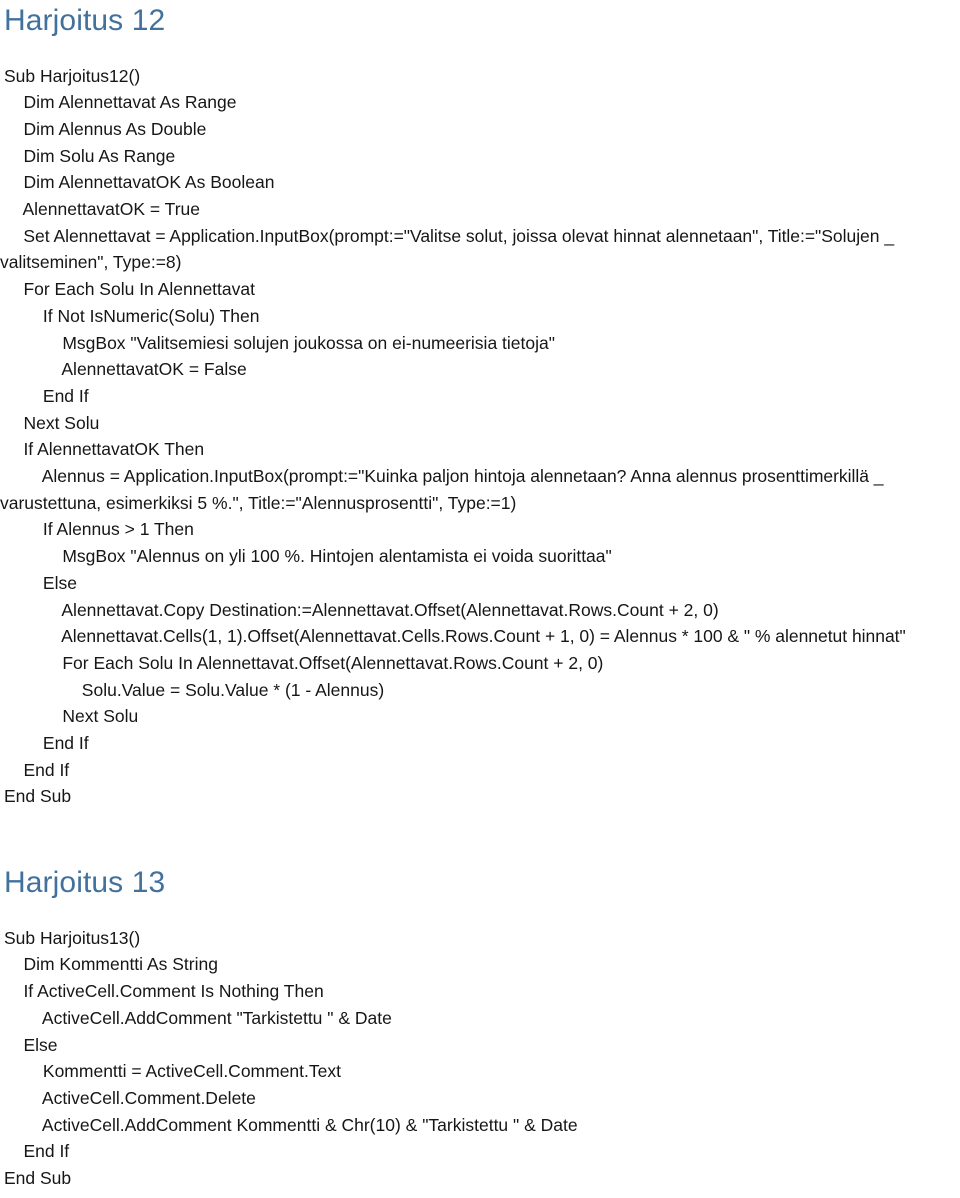 This screenshot has height=1198, width=960. I want to click on code-line: Sub Harjoitus12(), so click(72, 75).